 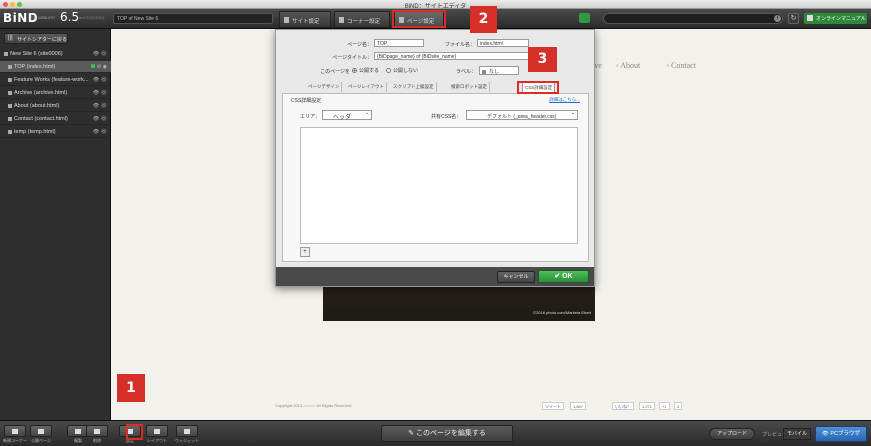 What do you see at coordinates (693, 18) in the screenshot?
I see `search-input` at bounding box center [693, 18].